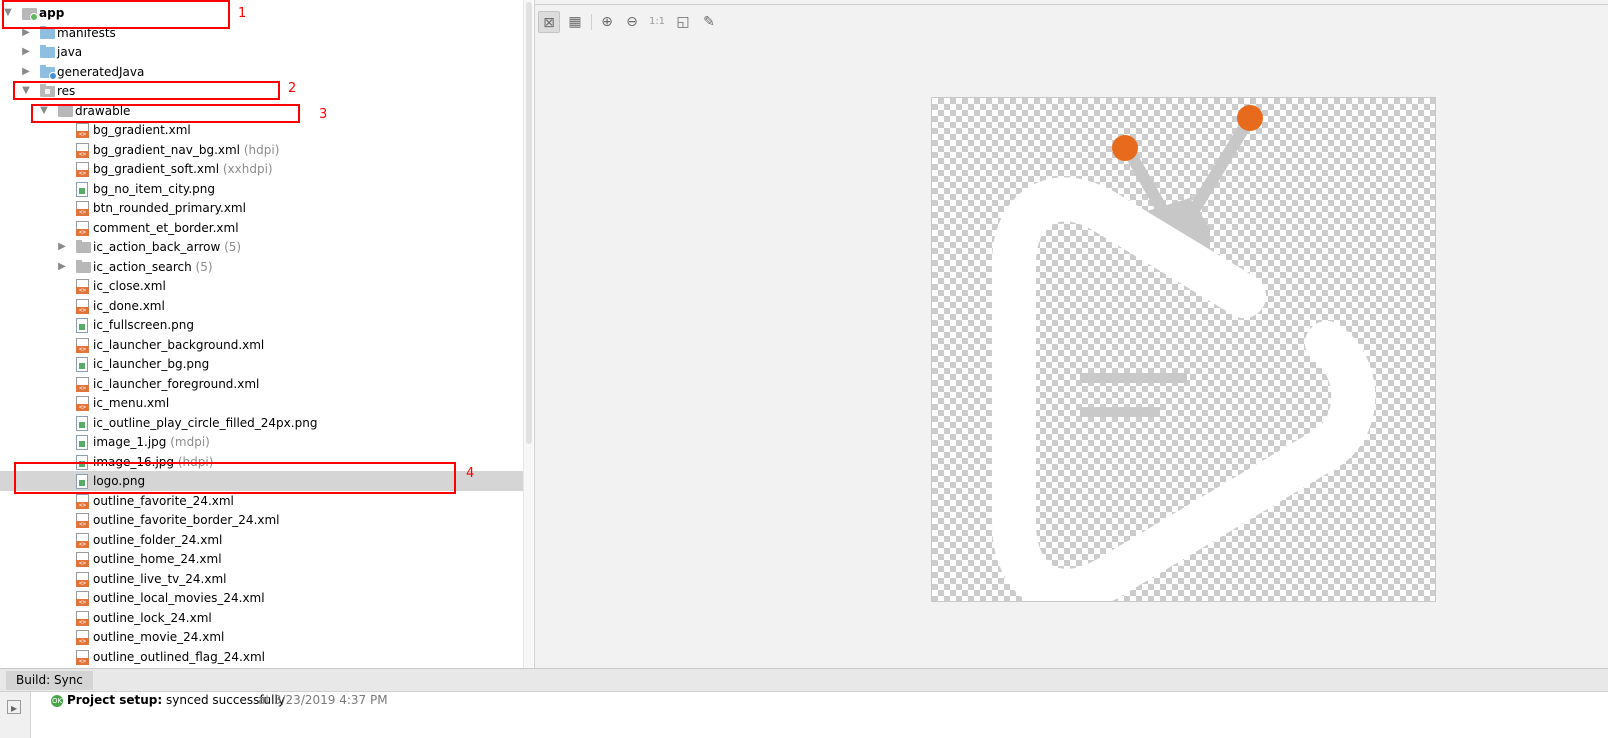 This screenshot has height=738, width=1608. What do you see at coordinates (261, 345) in the screenshot?
I see `tree-item: ic_launcher_background.xml` at bounding box center [261, 345].